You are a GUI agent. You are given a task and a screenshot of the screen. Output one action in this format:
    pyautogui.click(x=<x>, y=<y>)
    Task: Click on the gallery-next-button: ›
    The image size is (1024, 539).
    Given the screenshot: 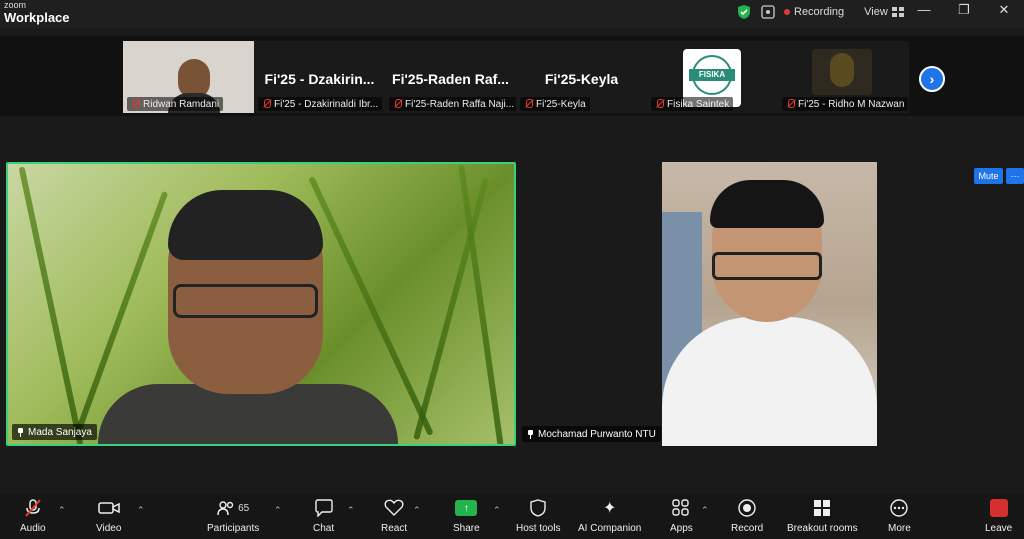 What is the action you would take?
    pyautogui.click(x=932, y=79)
    